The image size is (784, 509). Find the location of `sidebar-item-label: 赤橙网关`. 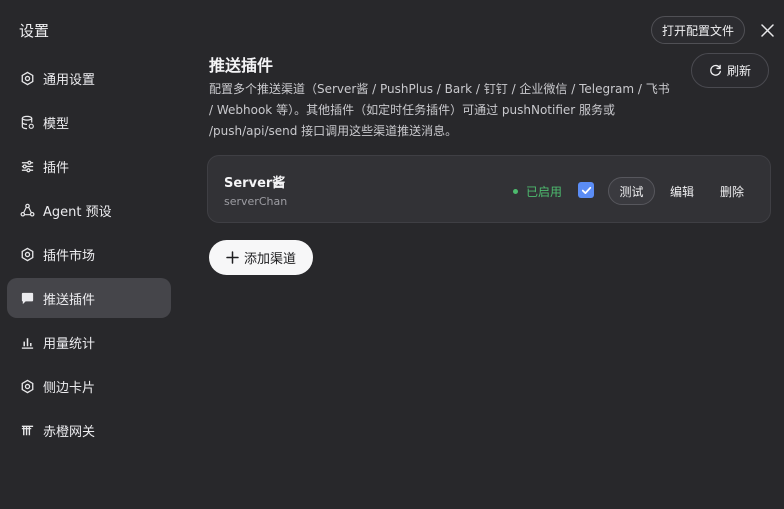

sidebar-item-label: 赤橙网关 is located at coordinates (69, 432).